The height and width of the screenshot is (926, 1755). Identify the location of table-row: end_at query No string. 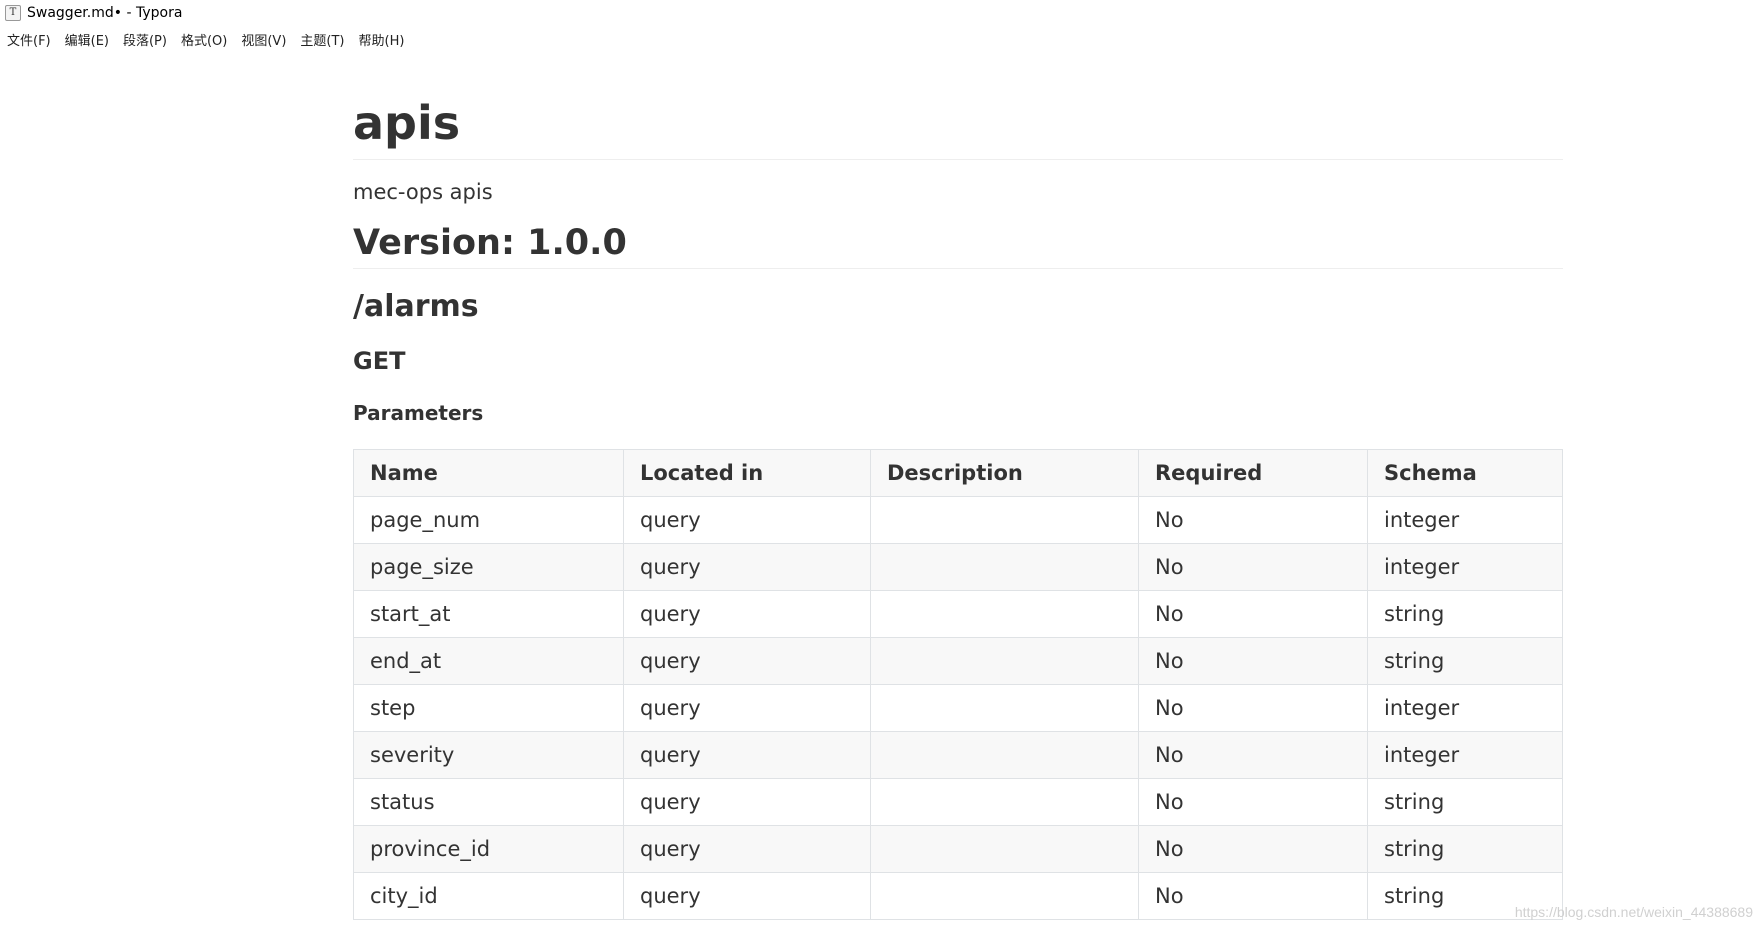
(958, 660).